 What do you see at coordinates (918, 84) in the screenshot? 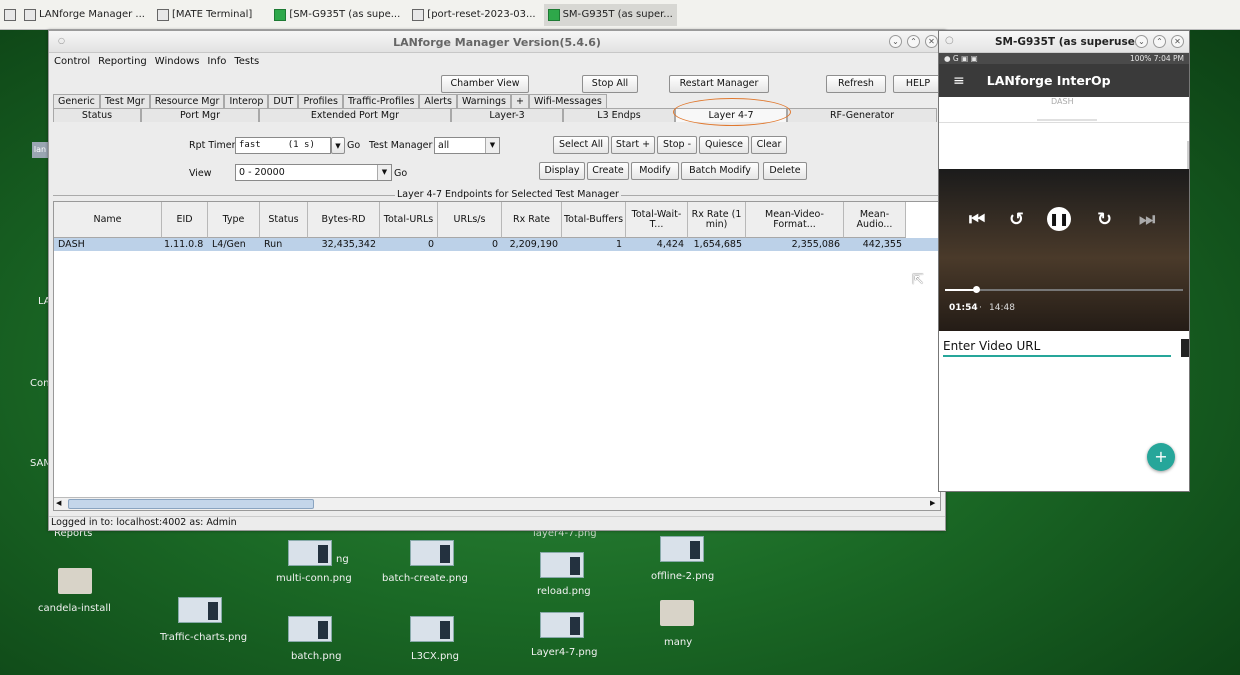
I see `help-button: HELP` at bounding box center [918, 84].